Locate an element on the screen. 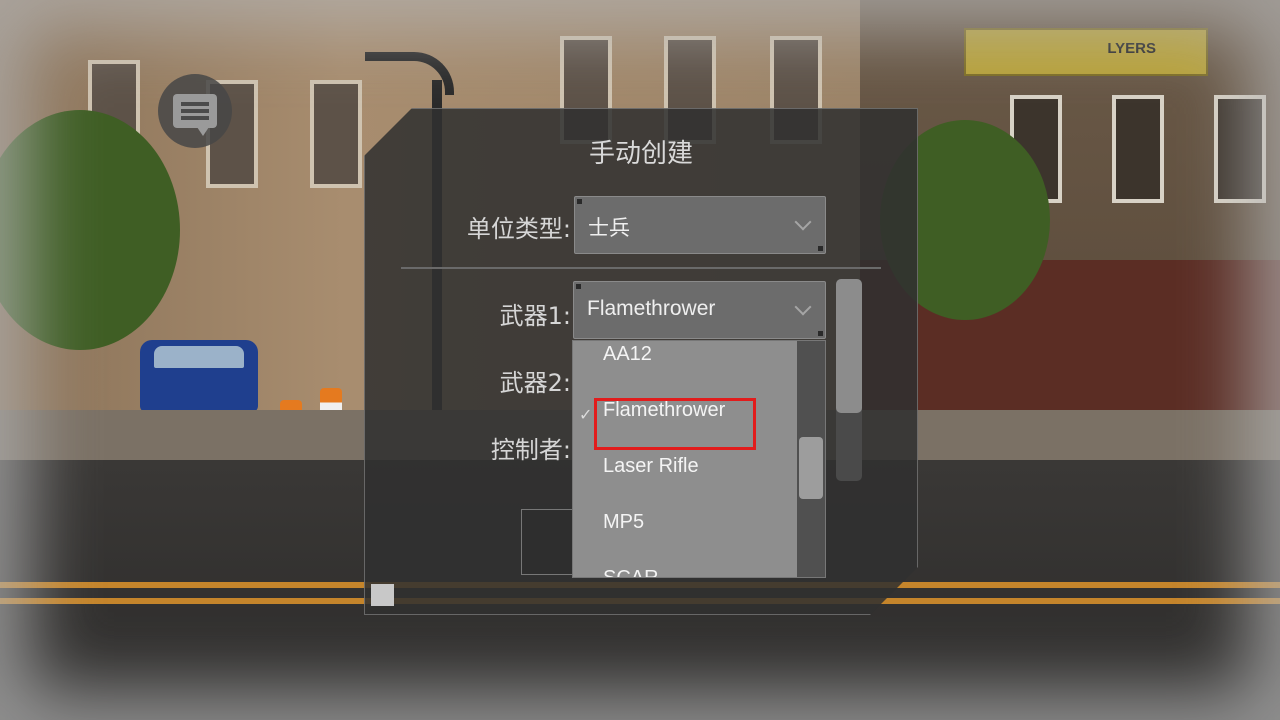  confirm-button is located at coordinates (548, 542).